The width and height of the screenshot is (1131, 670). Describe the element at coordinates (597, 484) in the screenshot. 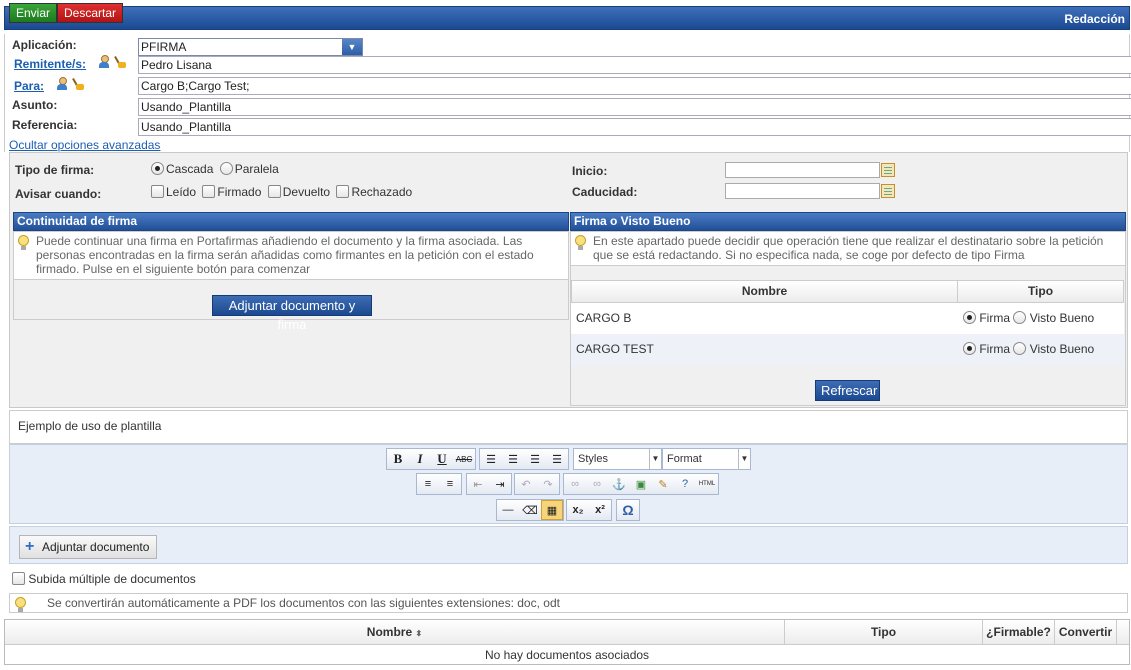

I see `unlink-icon: ∞` at that location.